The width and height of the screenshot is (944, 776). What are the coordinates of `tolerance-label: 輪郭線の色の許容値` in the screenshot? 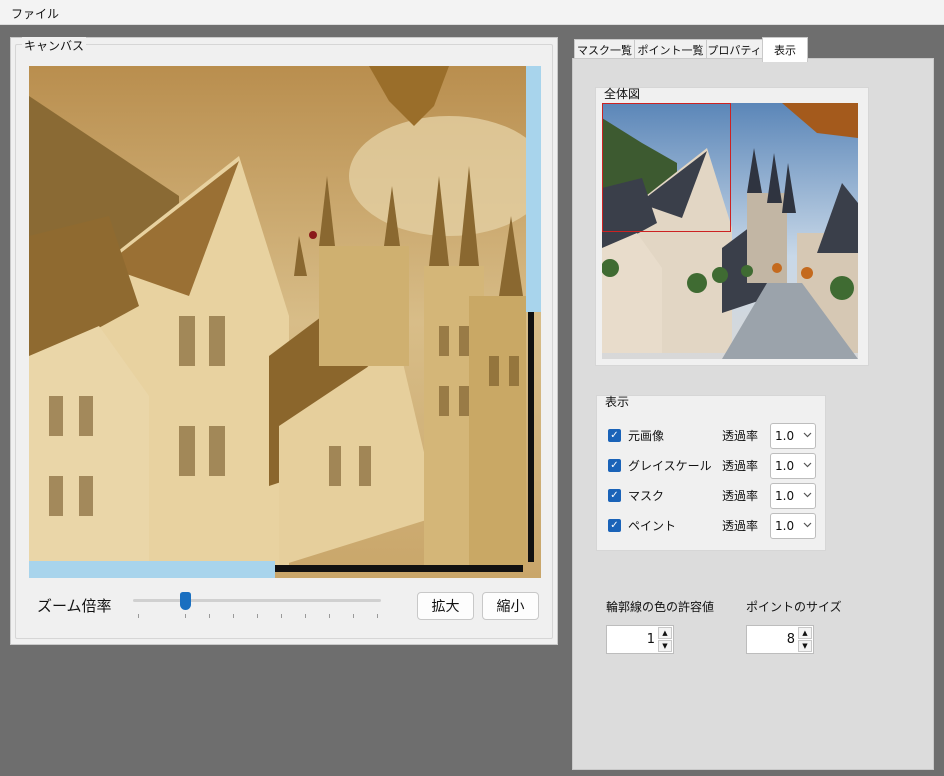 It's located at (660, 607).